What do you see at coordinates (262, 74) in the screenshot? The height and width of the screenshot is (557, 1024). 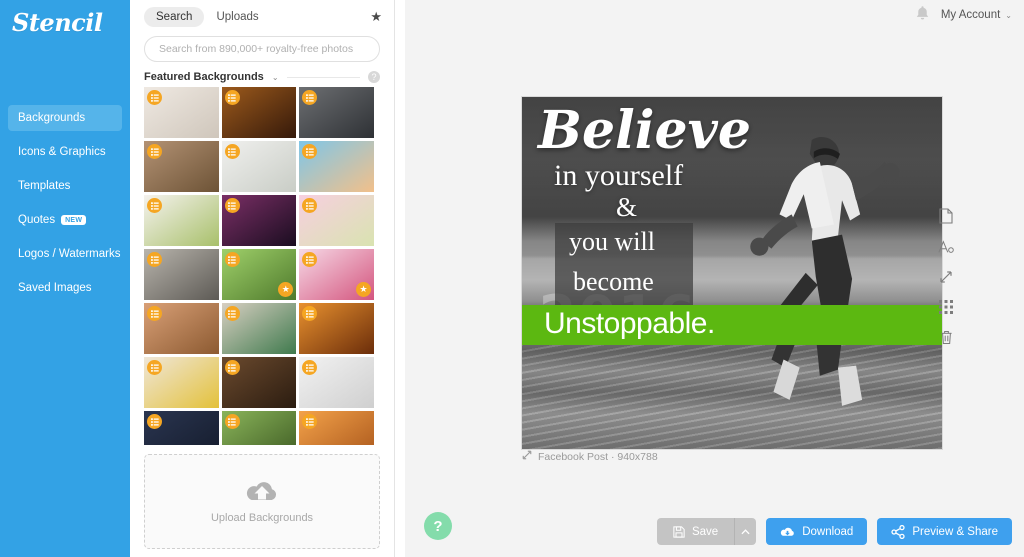 I see `featured-section-header: Featured Backgrounds ⌄ ?` at bounding box center [262, 74].